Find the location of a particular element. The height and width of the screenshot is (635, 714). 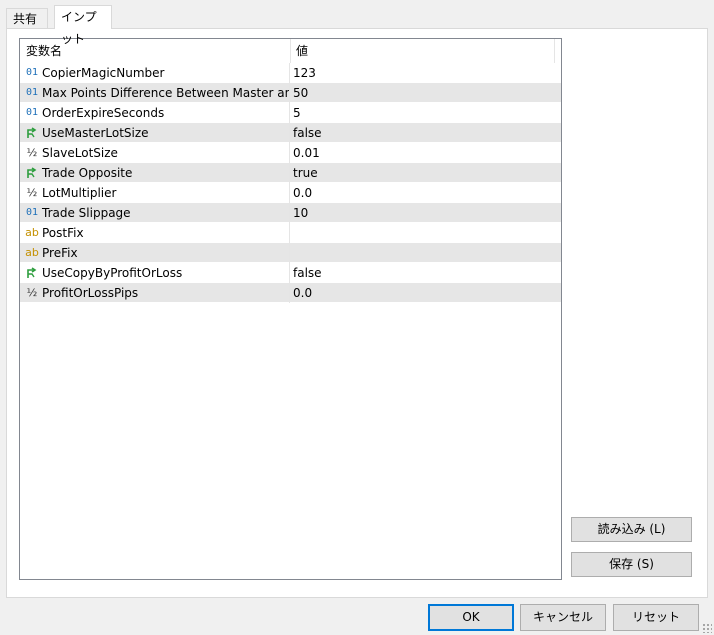

name-cell: ab PostFix is located at coordinates (155, 233).